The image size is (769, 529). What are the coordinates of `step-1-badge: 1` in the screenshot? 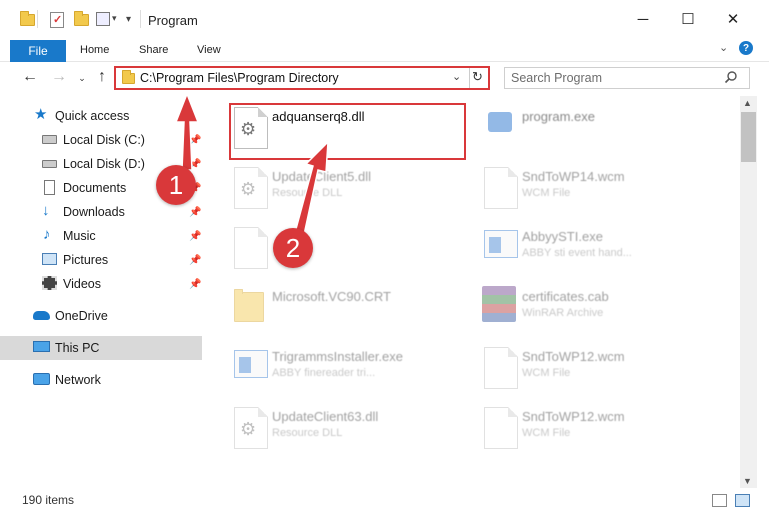 It's located at (176, 185).